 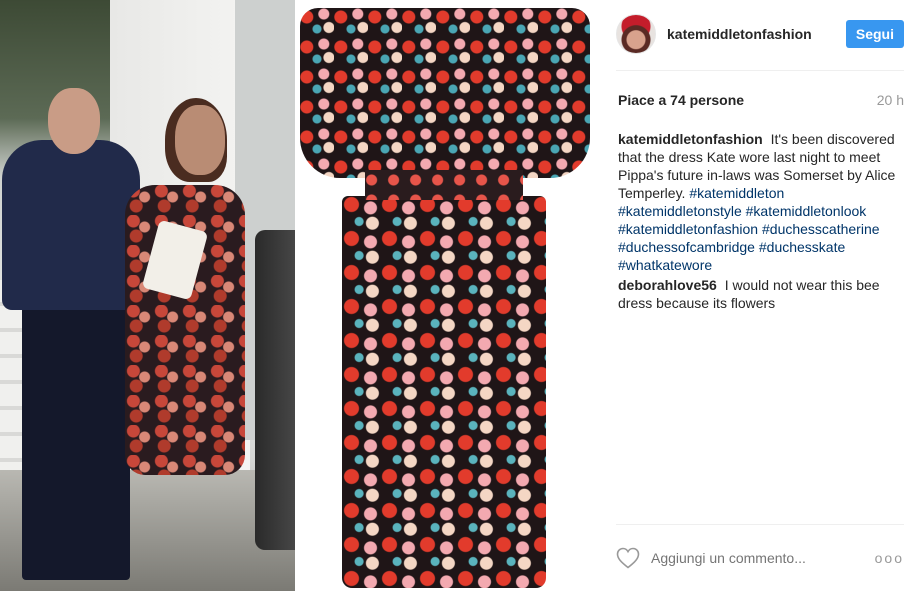 What do you see at coordinates (681, 100) in the screenshot?
I see `likes-count: Piace a 74 persone` at bounding box center [681, 100].